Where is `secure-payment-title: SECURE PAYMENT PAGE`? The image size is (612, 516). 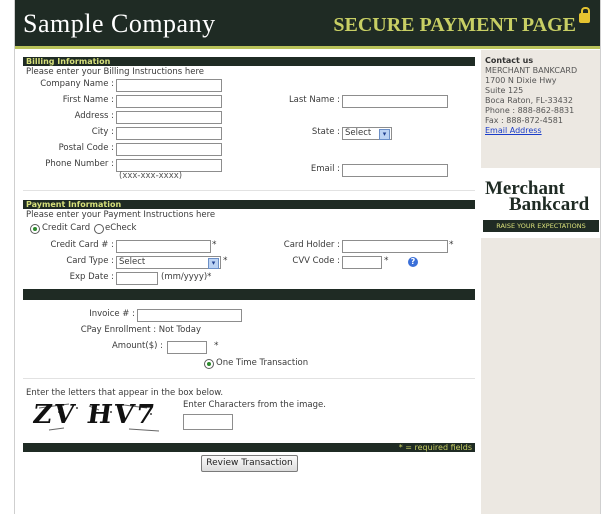
secure-payment-title: SECURE PAYMENT PAGE is located at coordinates (461, 22).